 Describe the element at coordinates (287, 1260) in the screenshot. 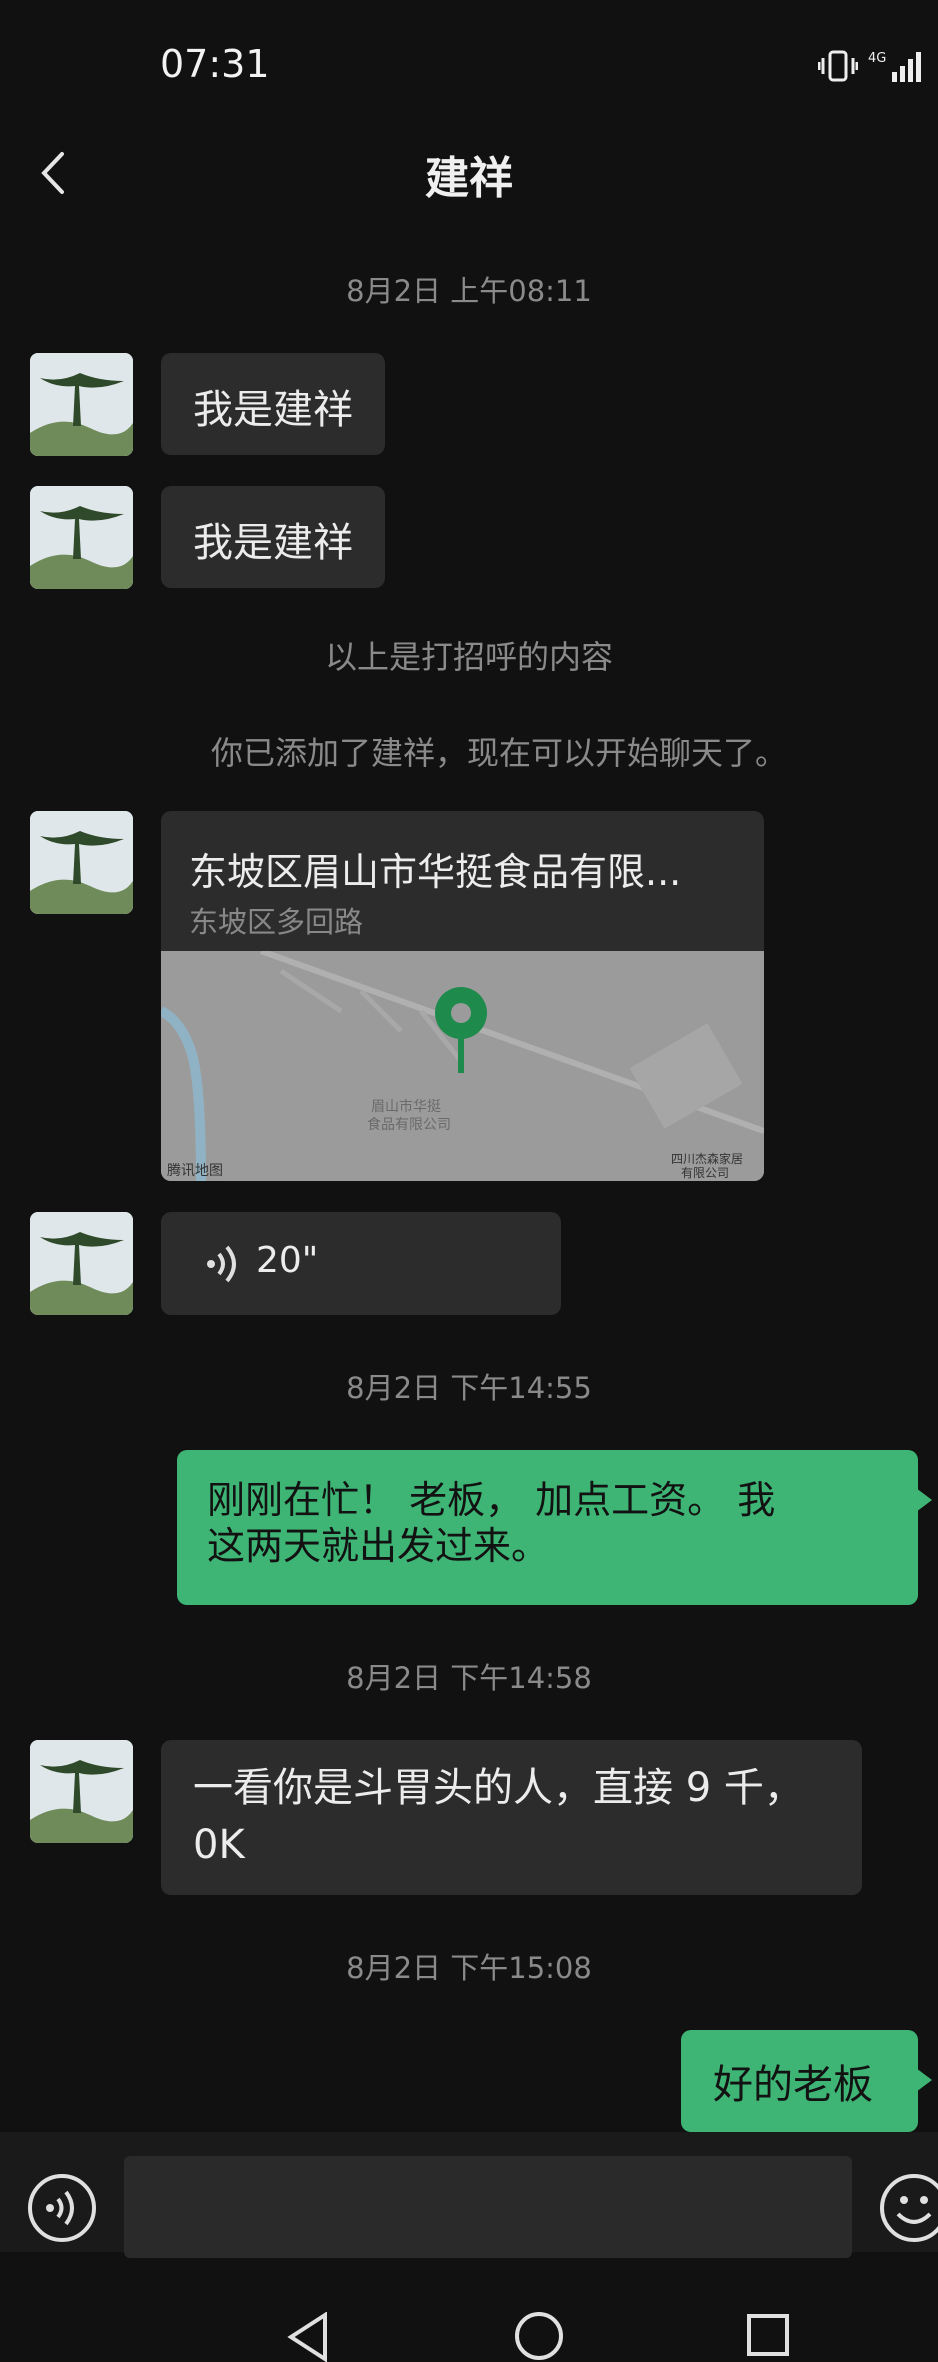

I see `voice-duration: 20"` at that location.